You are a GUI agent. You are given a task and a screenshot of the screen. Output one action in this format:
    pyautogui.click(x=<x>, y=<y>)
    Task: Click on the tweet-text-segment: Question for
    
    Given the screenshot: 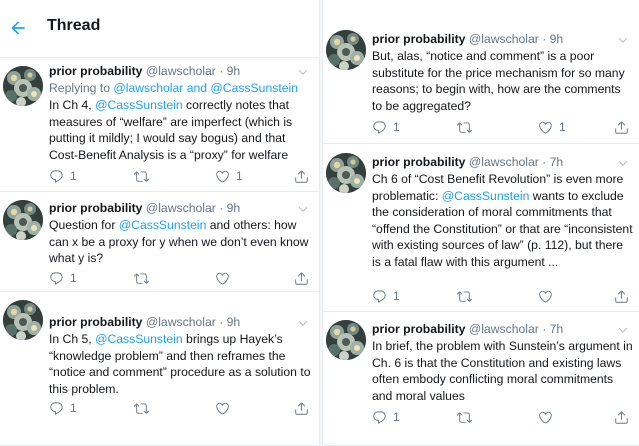 What is the action you would take?
    pyautogui.click(x=84, y=225)
    